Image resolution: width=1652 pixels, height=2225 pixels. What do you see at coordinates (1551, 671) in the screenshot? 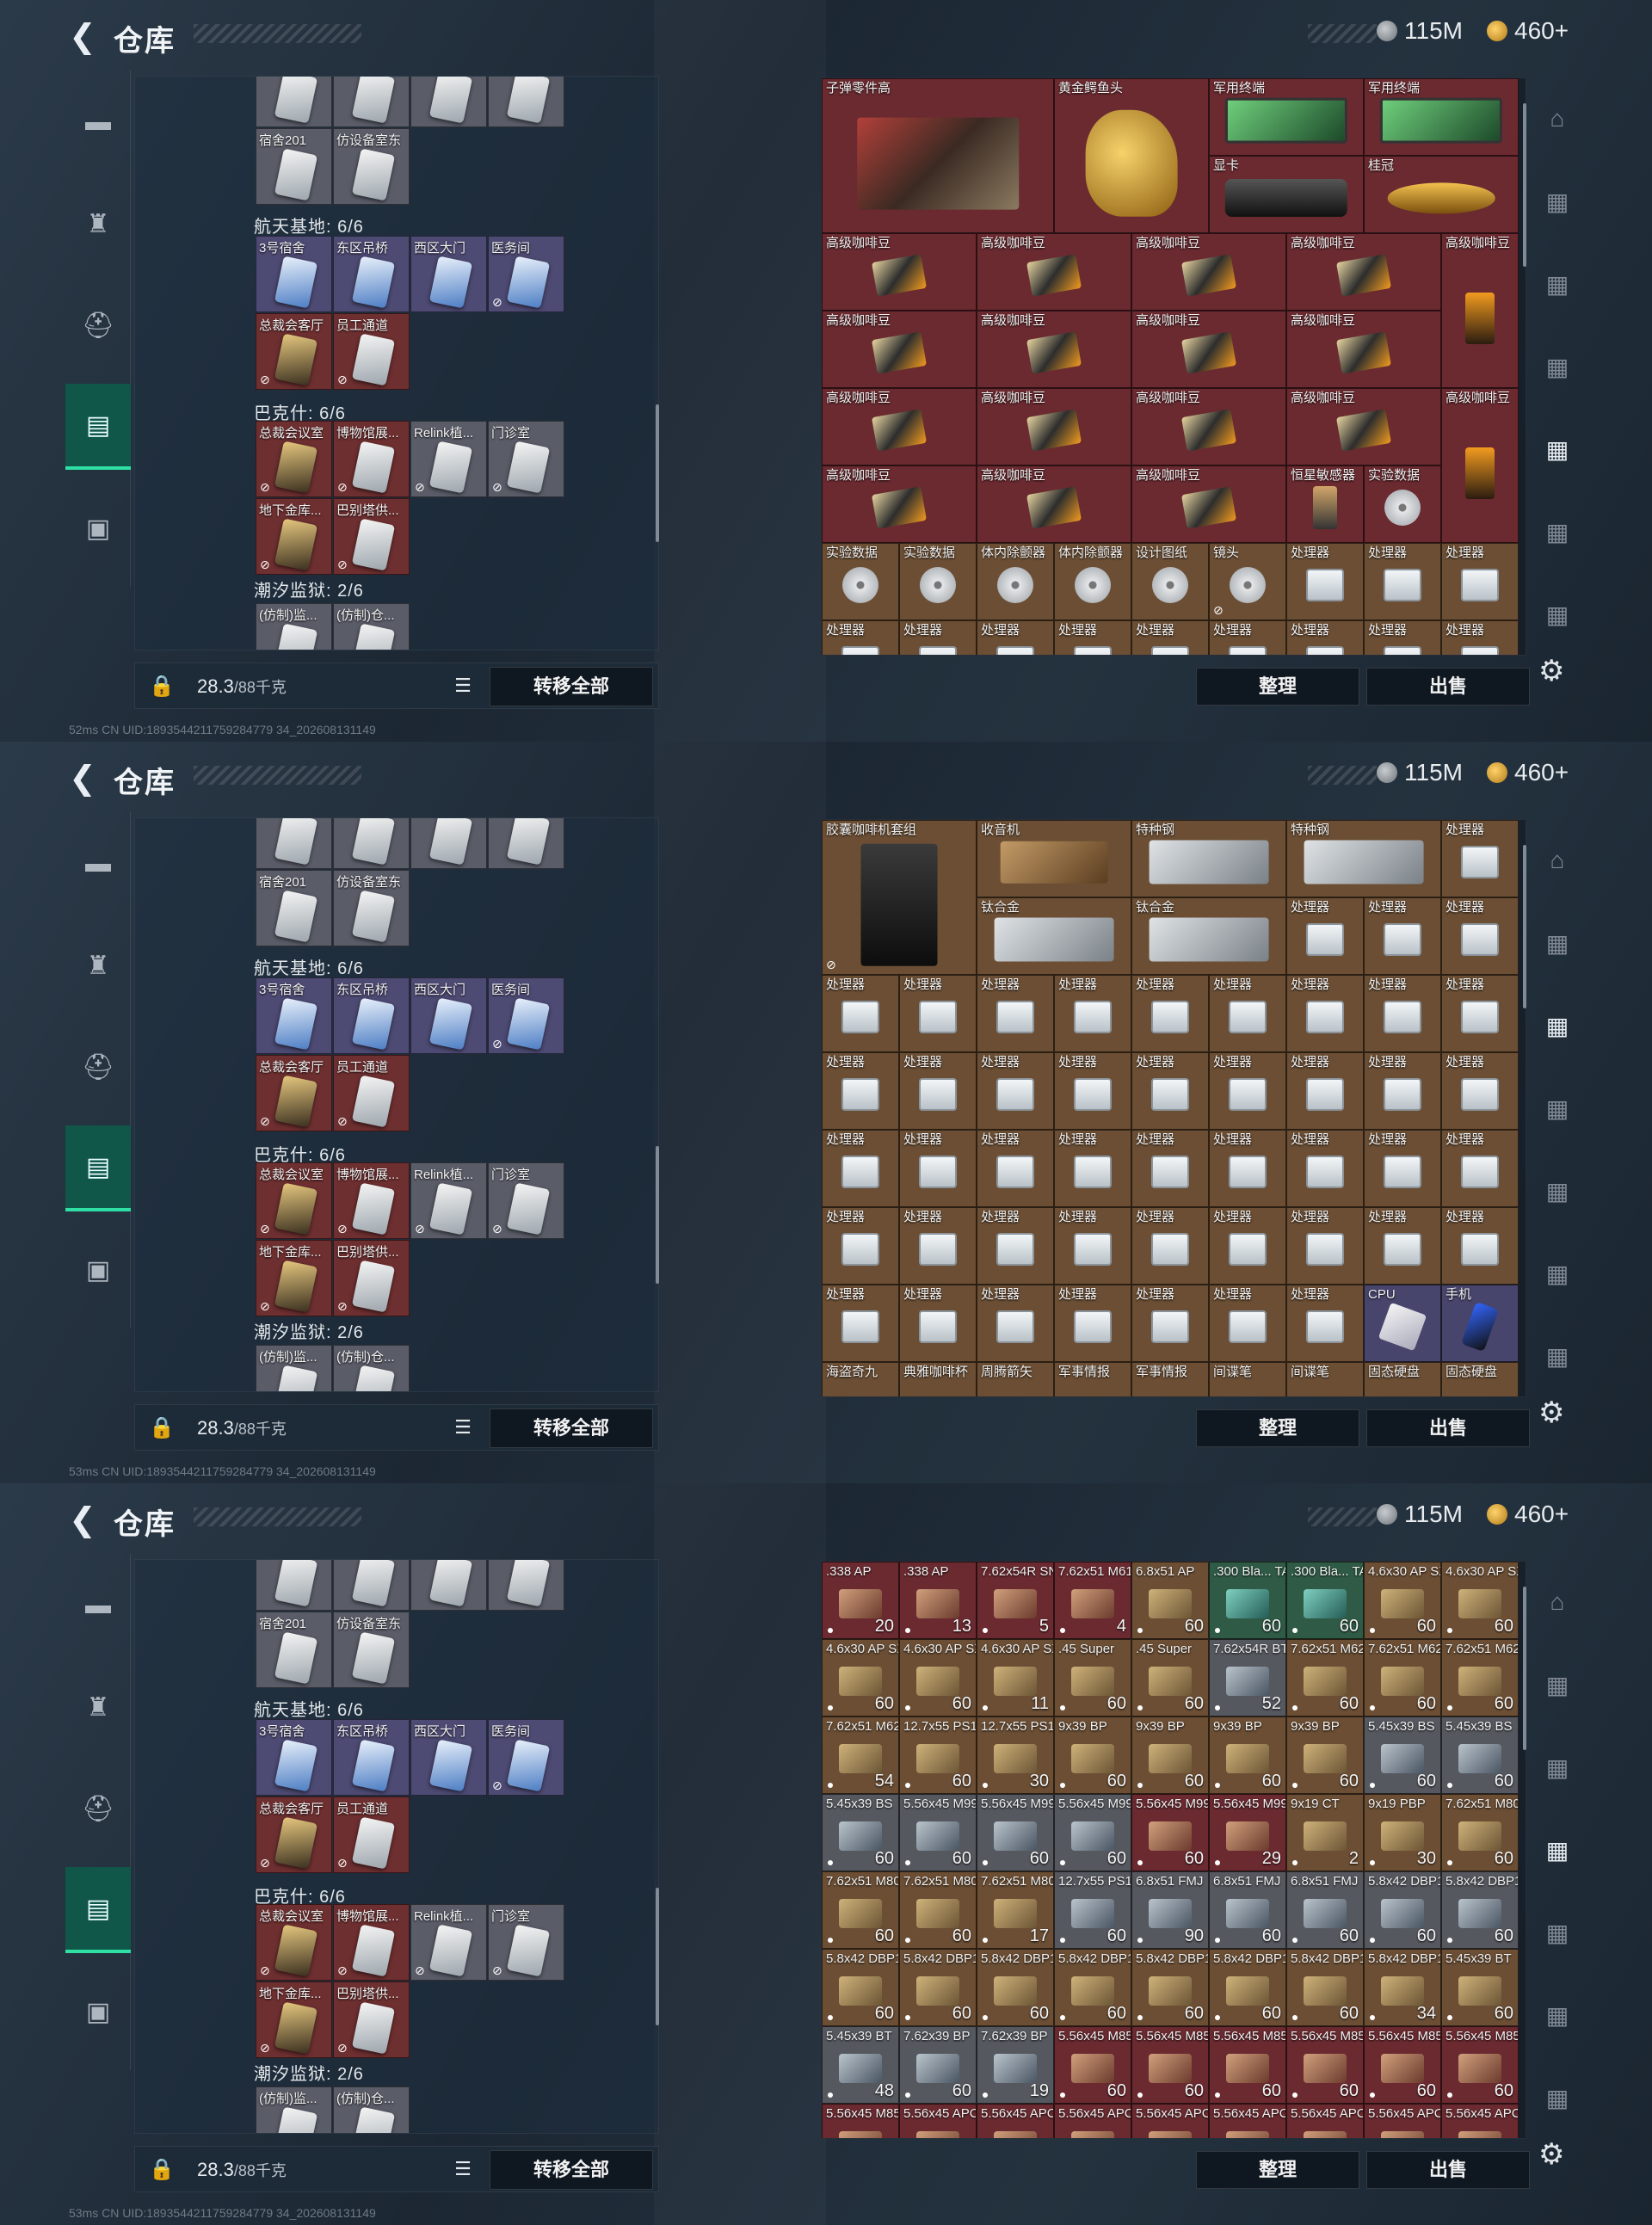
I see `gear-icon: ⚙` at bounding box center [1551, 671].